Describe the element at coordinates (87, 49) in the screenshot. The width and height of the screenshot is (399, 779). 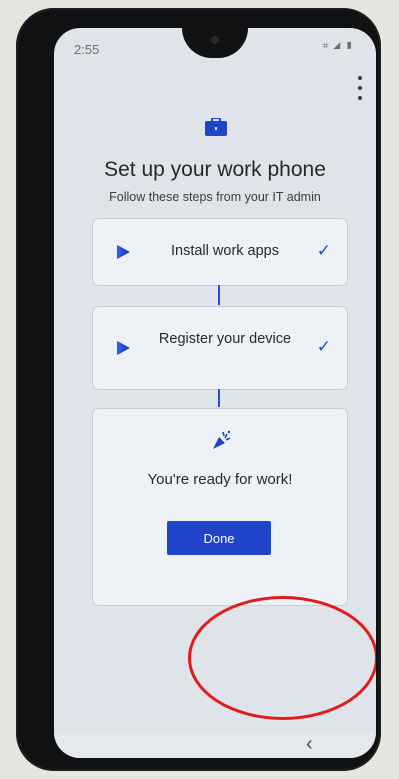
I see `status-time: 2:55` at that location.